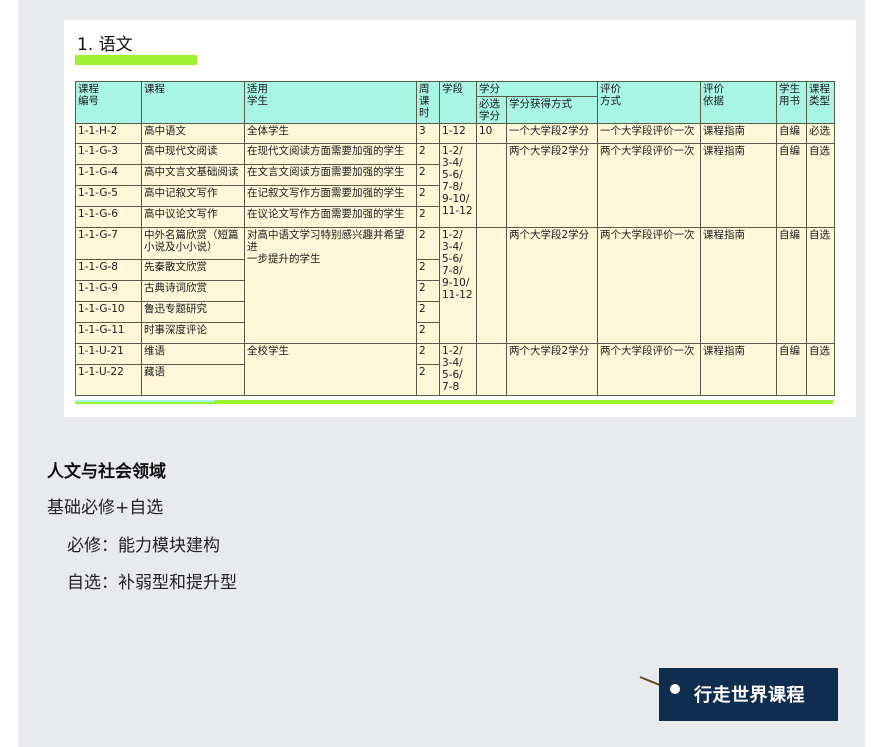 The height and width of the screenshot is (747, 879). I want to click on cell-code: 1-1-G-8, so click(108, 270).